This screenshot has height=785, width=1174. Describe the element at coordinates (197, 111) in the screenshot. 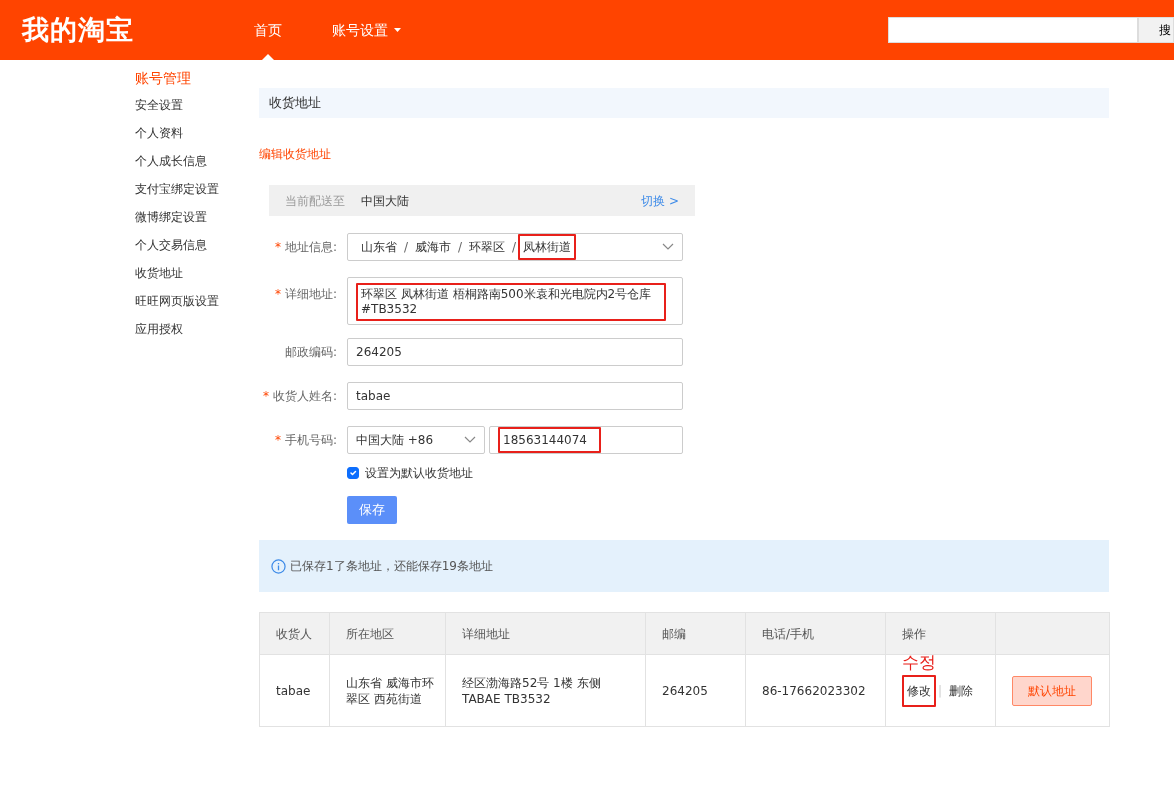

I see `sidebar-item: 安全设置` at that location.